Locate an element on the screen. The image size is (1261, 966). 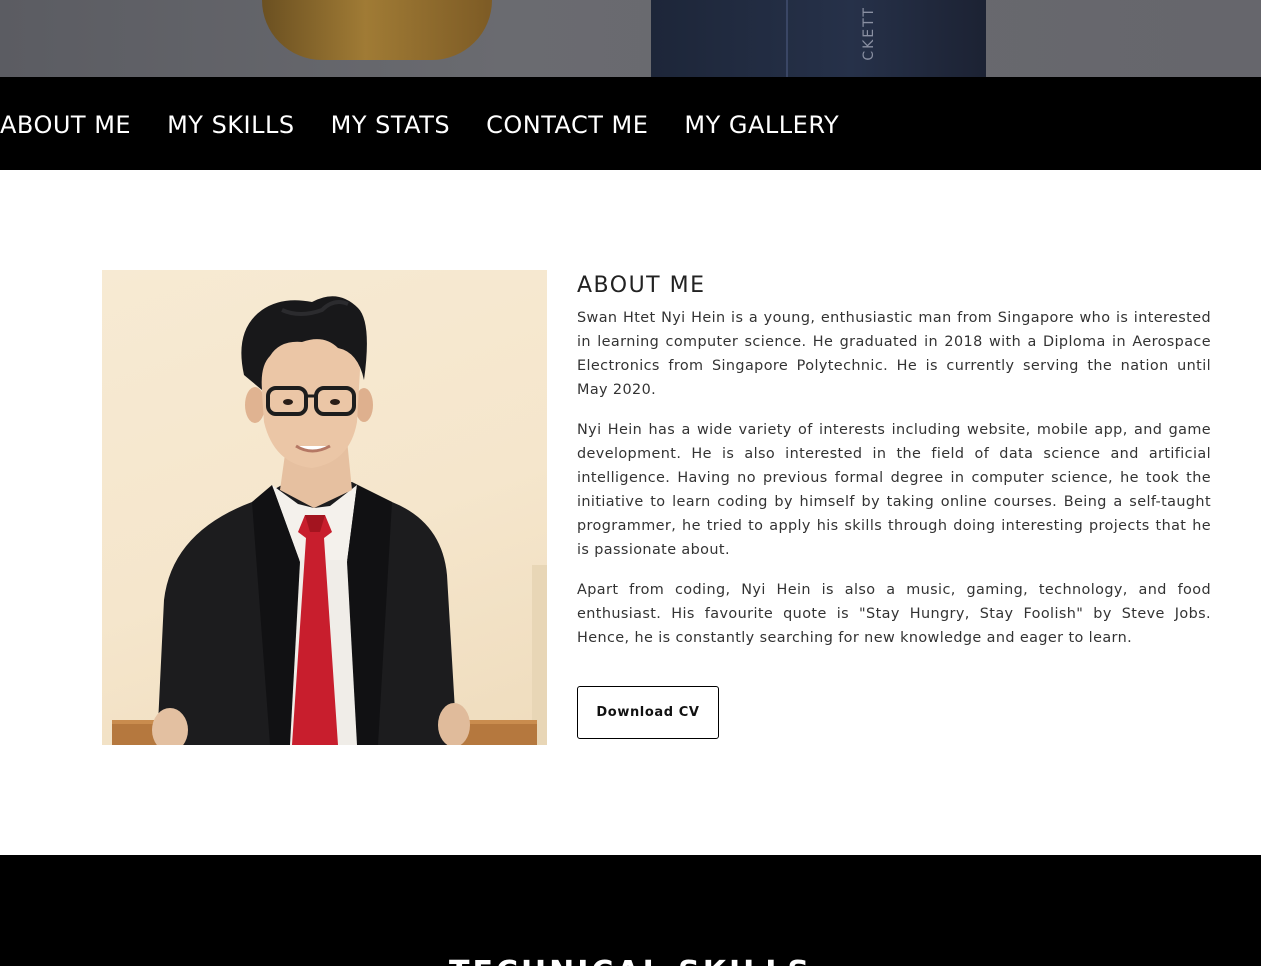
hero-book-spine-text: CKETT is located at coordinates (869, 33).